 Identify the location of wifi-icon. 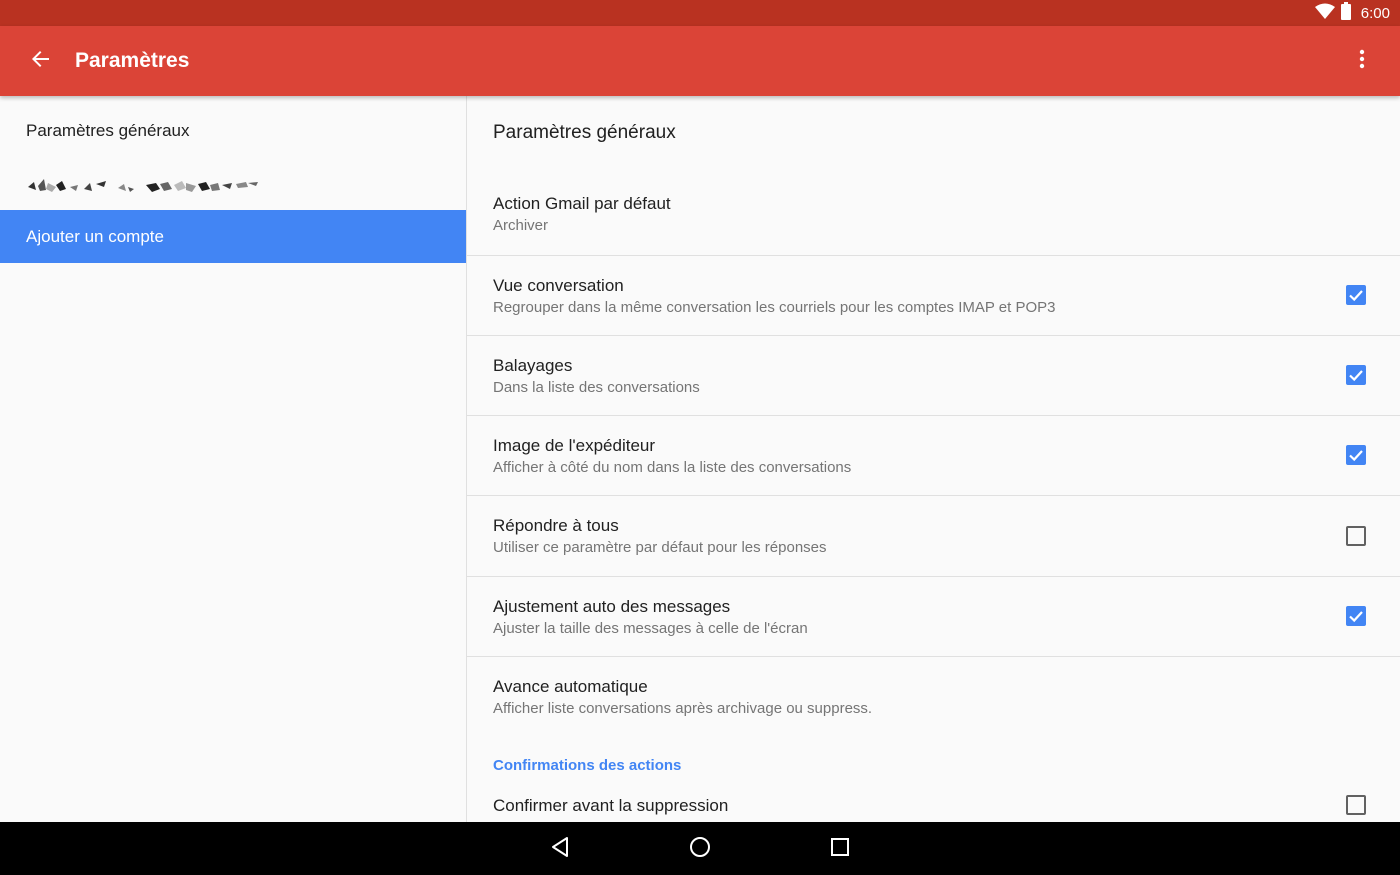
(1324, 13).